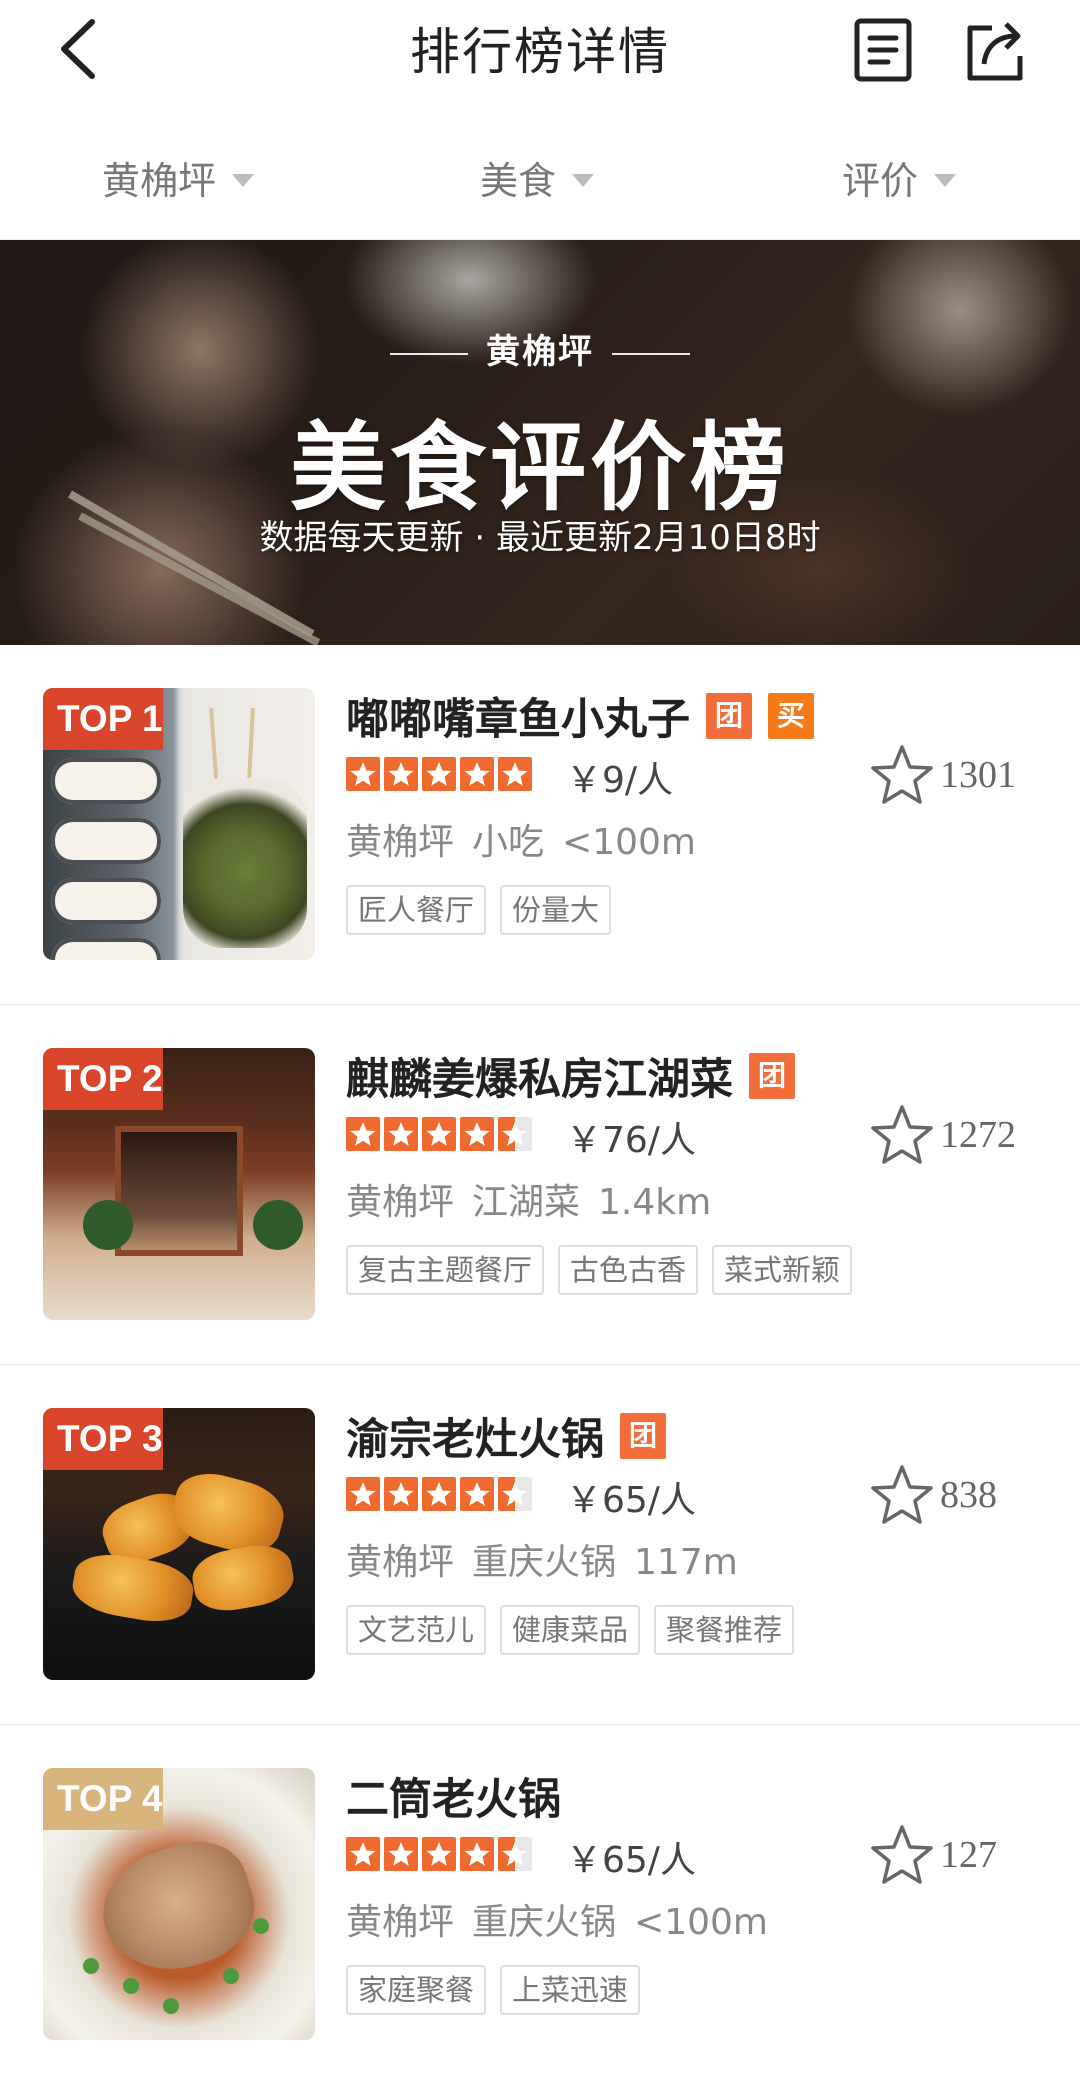 This screenshot has width=1080, height=2085. What do you see at coordinates (518, 181) in the screenshot?
I see `filter-category-label: 美食` at bounding box center [518, 181].